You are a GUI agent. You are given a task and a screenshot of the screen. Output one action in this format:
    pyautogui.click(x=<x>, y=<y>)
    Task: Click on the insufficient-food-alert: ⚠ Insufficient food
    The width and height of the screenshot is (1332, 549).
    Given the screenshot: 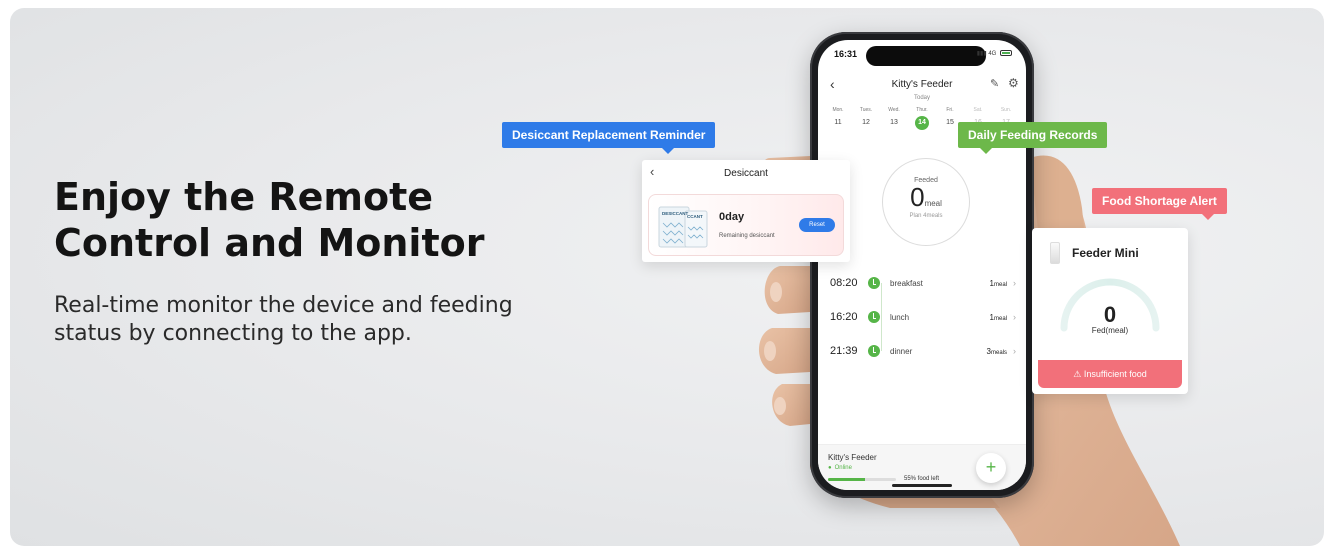 What is the action you would take?
    pyautogui.click(x=1110, y=374)
    